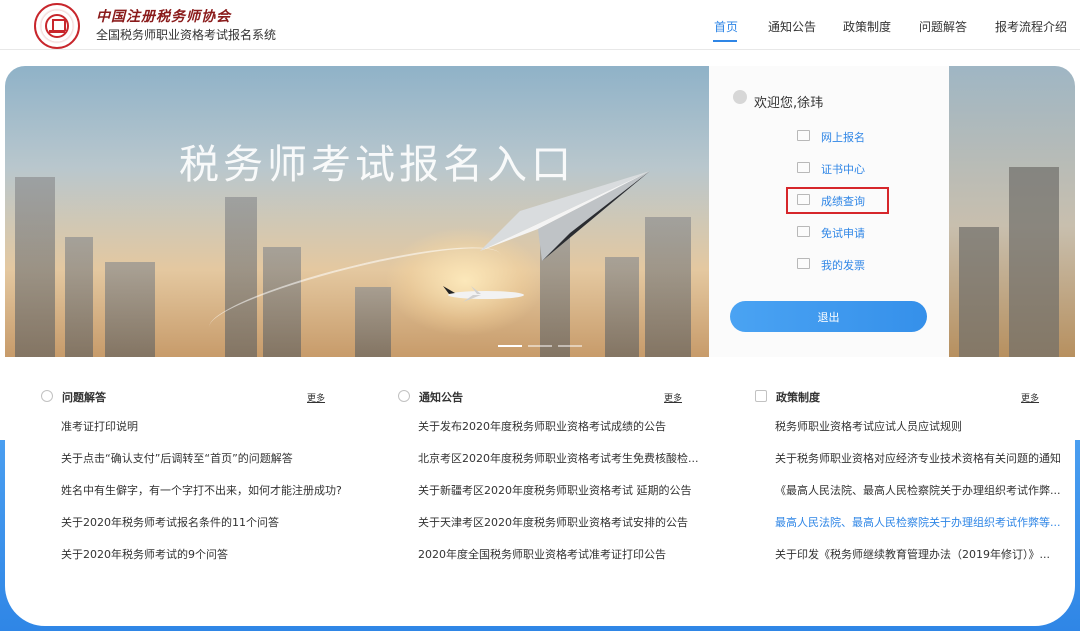  I want to click on question-icon, so click(47, 396).